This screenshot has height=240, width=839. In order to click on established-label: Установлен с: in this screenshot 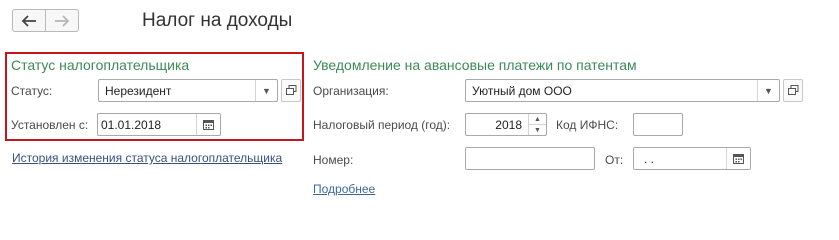, I will do `click(50, 125)`.